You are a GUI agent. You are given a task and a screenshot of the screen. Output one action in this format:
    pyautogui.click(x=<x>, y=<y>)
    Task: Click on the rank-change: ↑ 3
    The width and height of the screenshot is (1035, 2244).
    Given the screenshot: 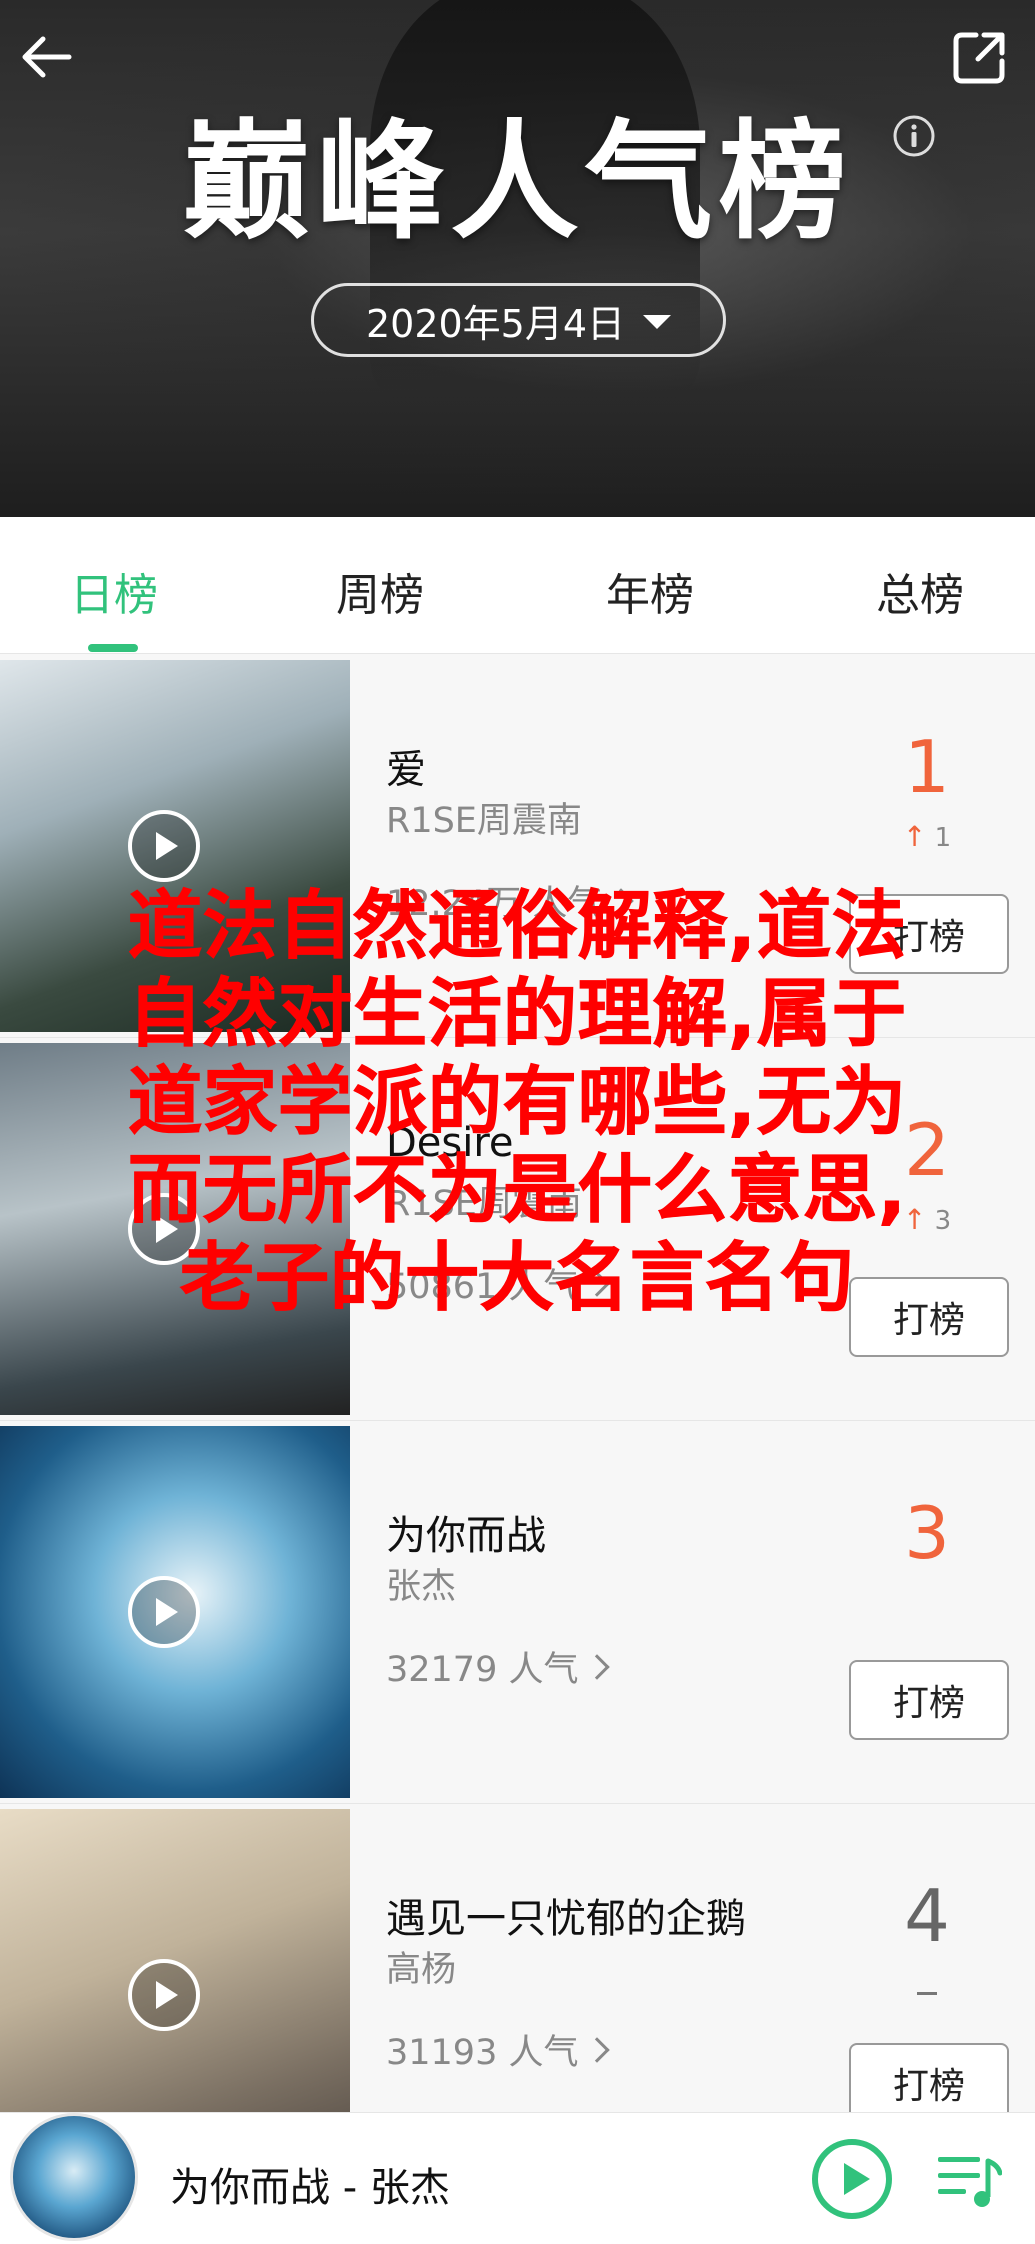 What is the action you would take?
    pyautogui.click(x=927, y=1219)
    